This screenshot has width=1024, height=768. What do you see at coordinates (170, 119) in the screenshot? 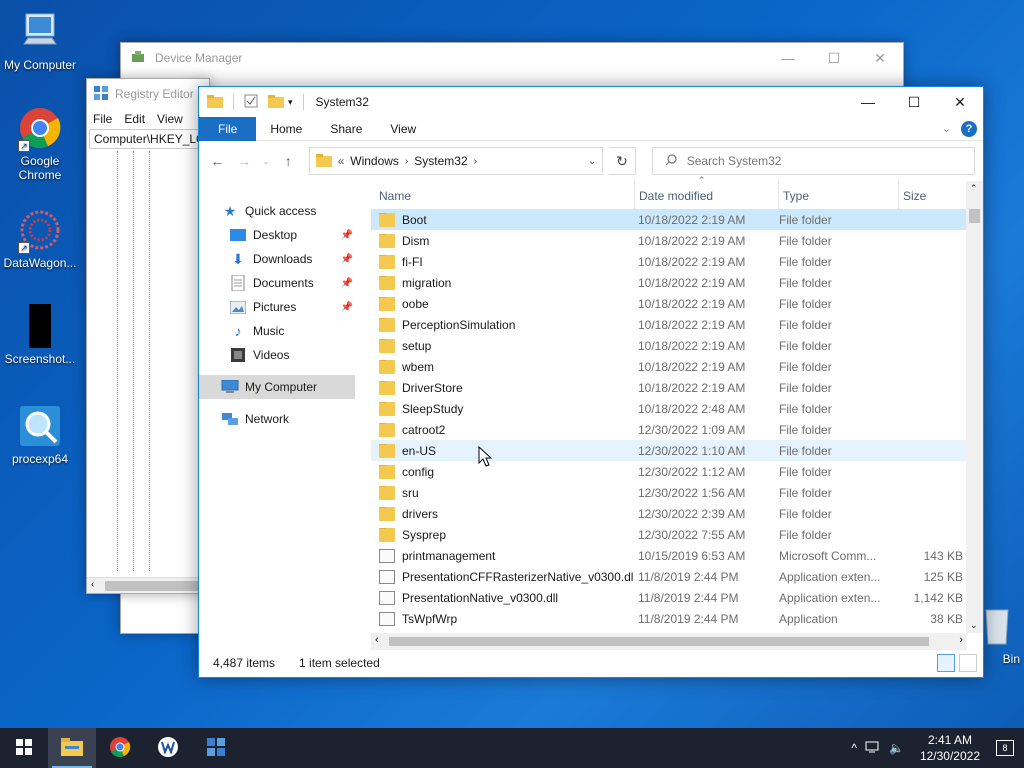
I see `menu-view: View` at bounding box center [170, 119].